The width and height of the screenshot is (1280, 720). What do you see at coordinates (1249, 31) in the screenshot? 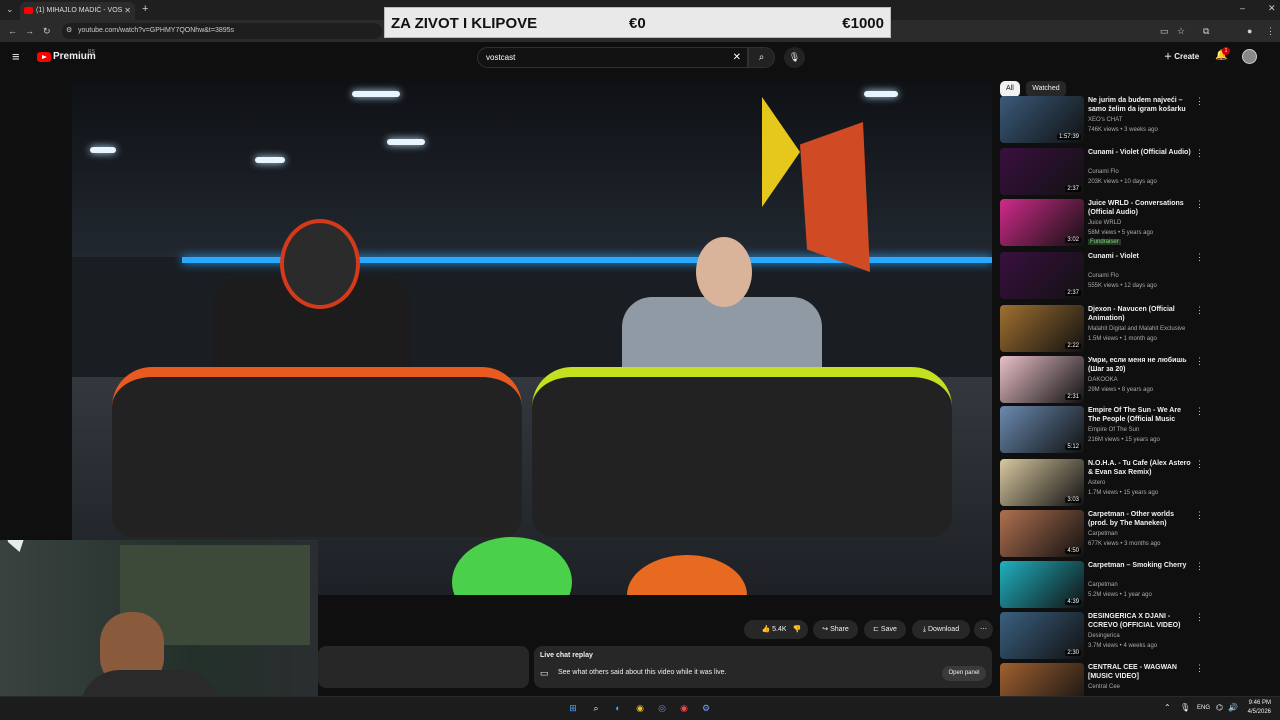
I see `profile-icon: ●` at bounding box center [1249, 31].